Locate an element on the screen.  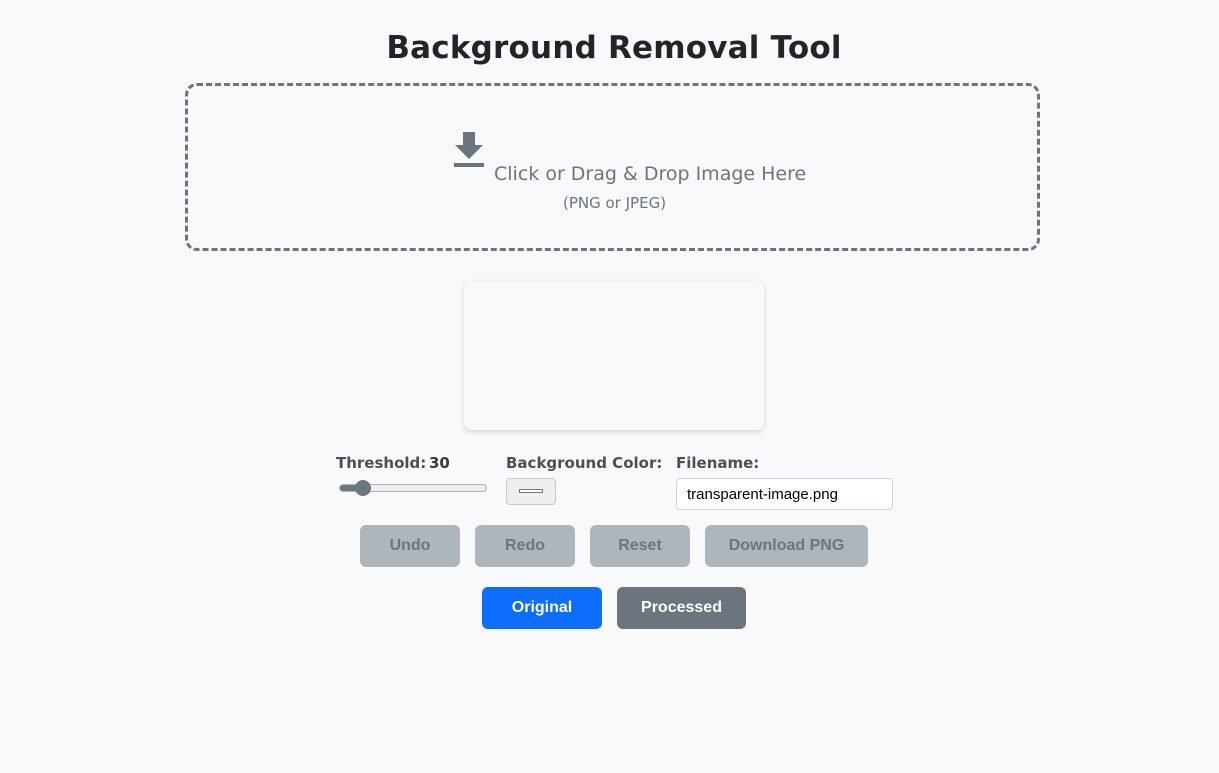
upload-formats-hint: (PNG or JPEG) is located at coordinates (615, 203).